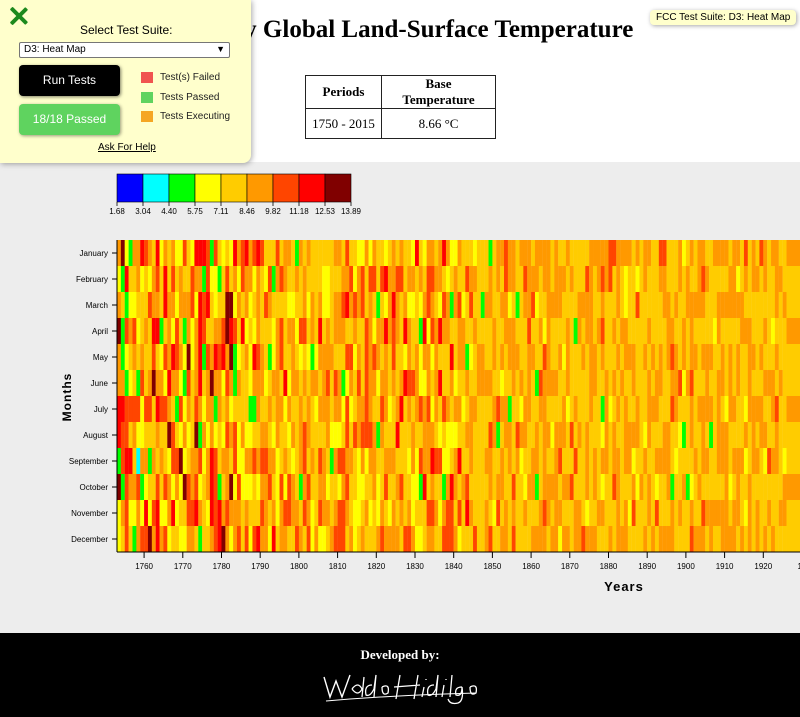  What do you see at coordinates (19, 16) in the screenshot?
I see `close-icon` at bounding box center [19, 16].